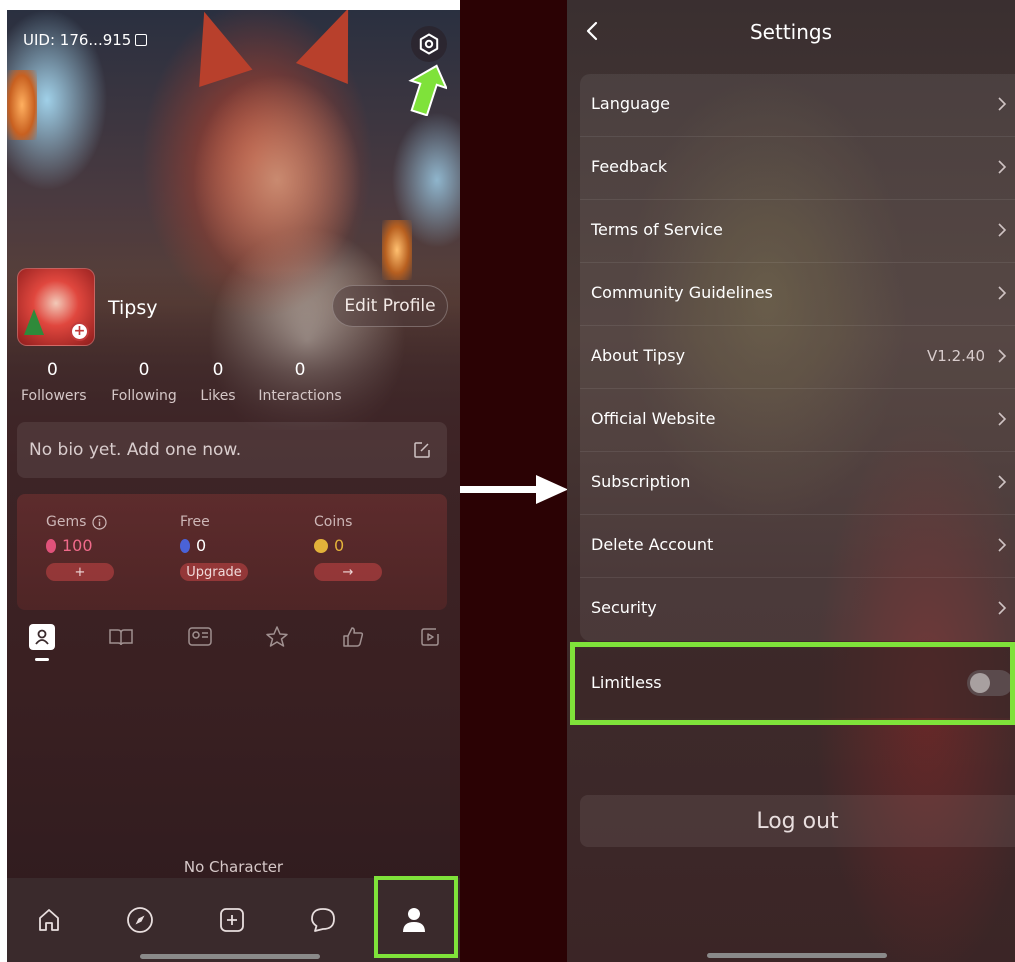 This screenshot has height=962, width=1015. Describe the element at coordinates (233, 867) in the screenshot. I see `empty-state-label: No Character` at that location.